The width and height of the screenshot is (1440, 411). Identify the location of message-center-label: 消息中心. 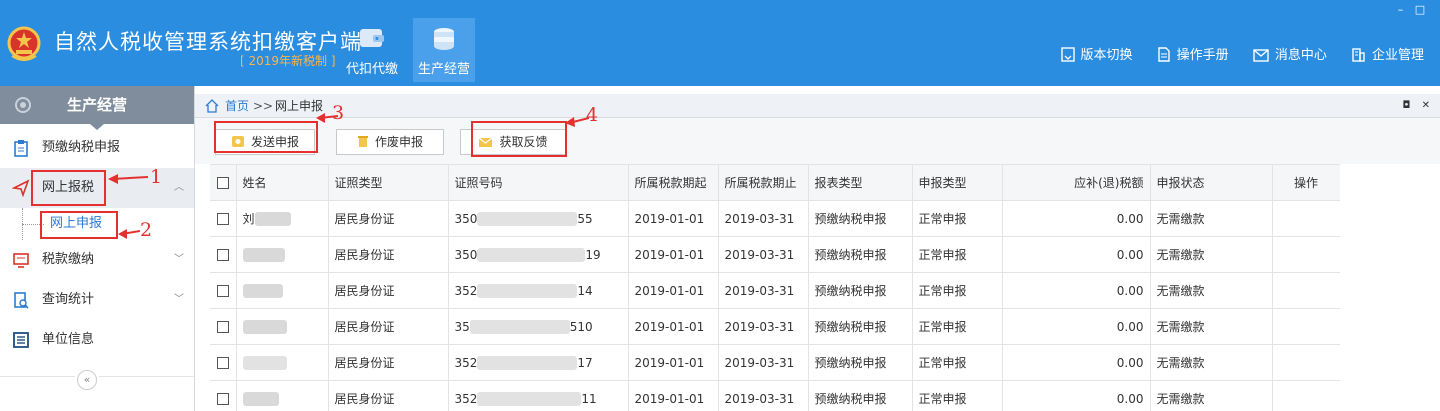
(1300, 55).